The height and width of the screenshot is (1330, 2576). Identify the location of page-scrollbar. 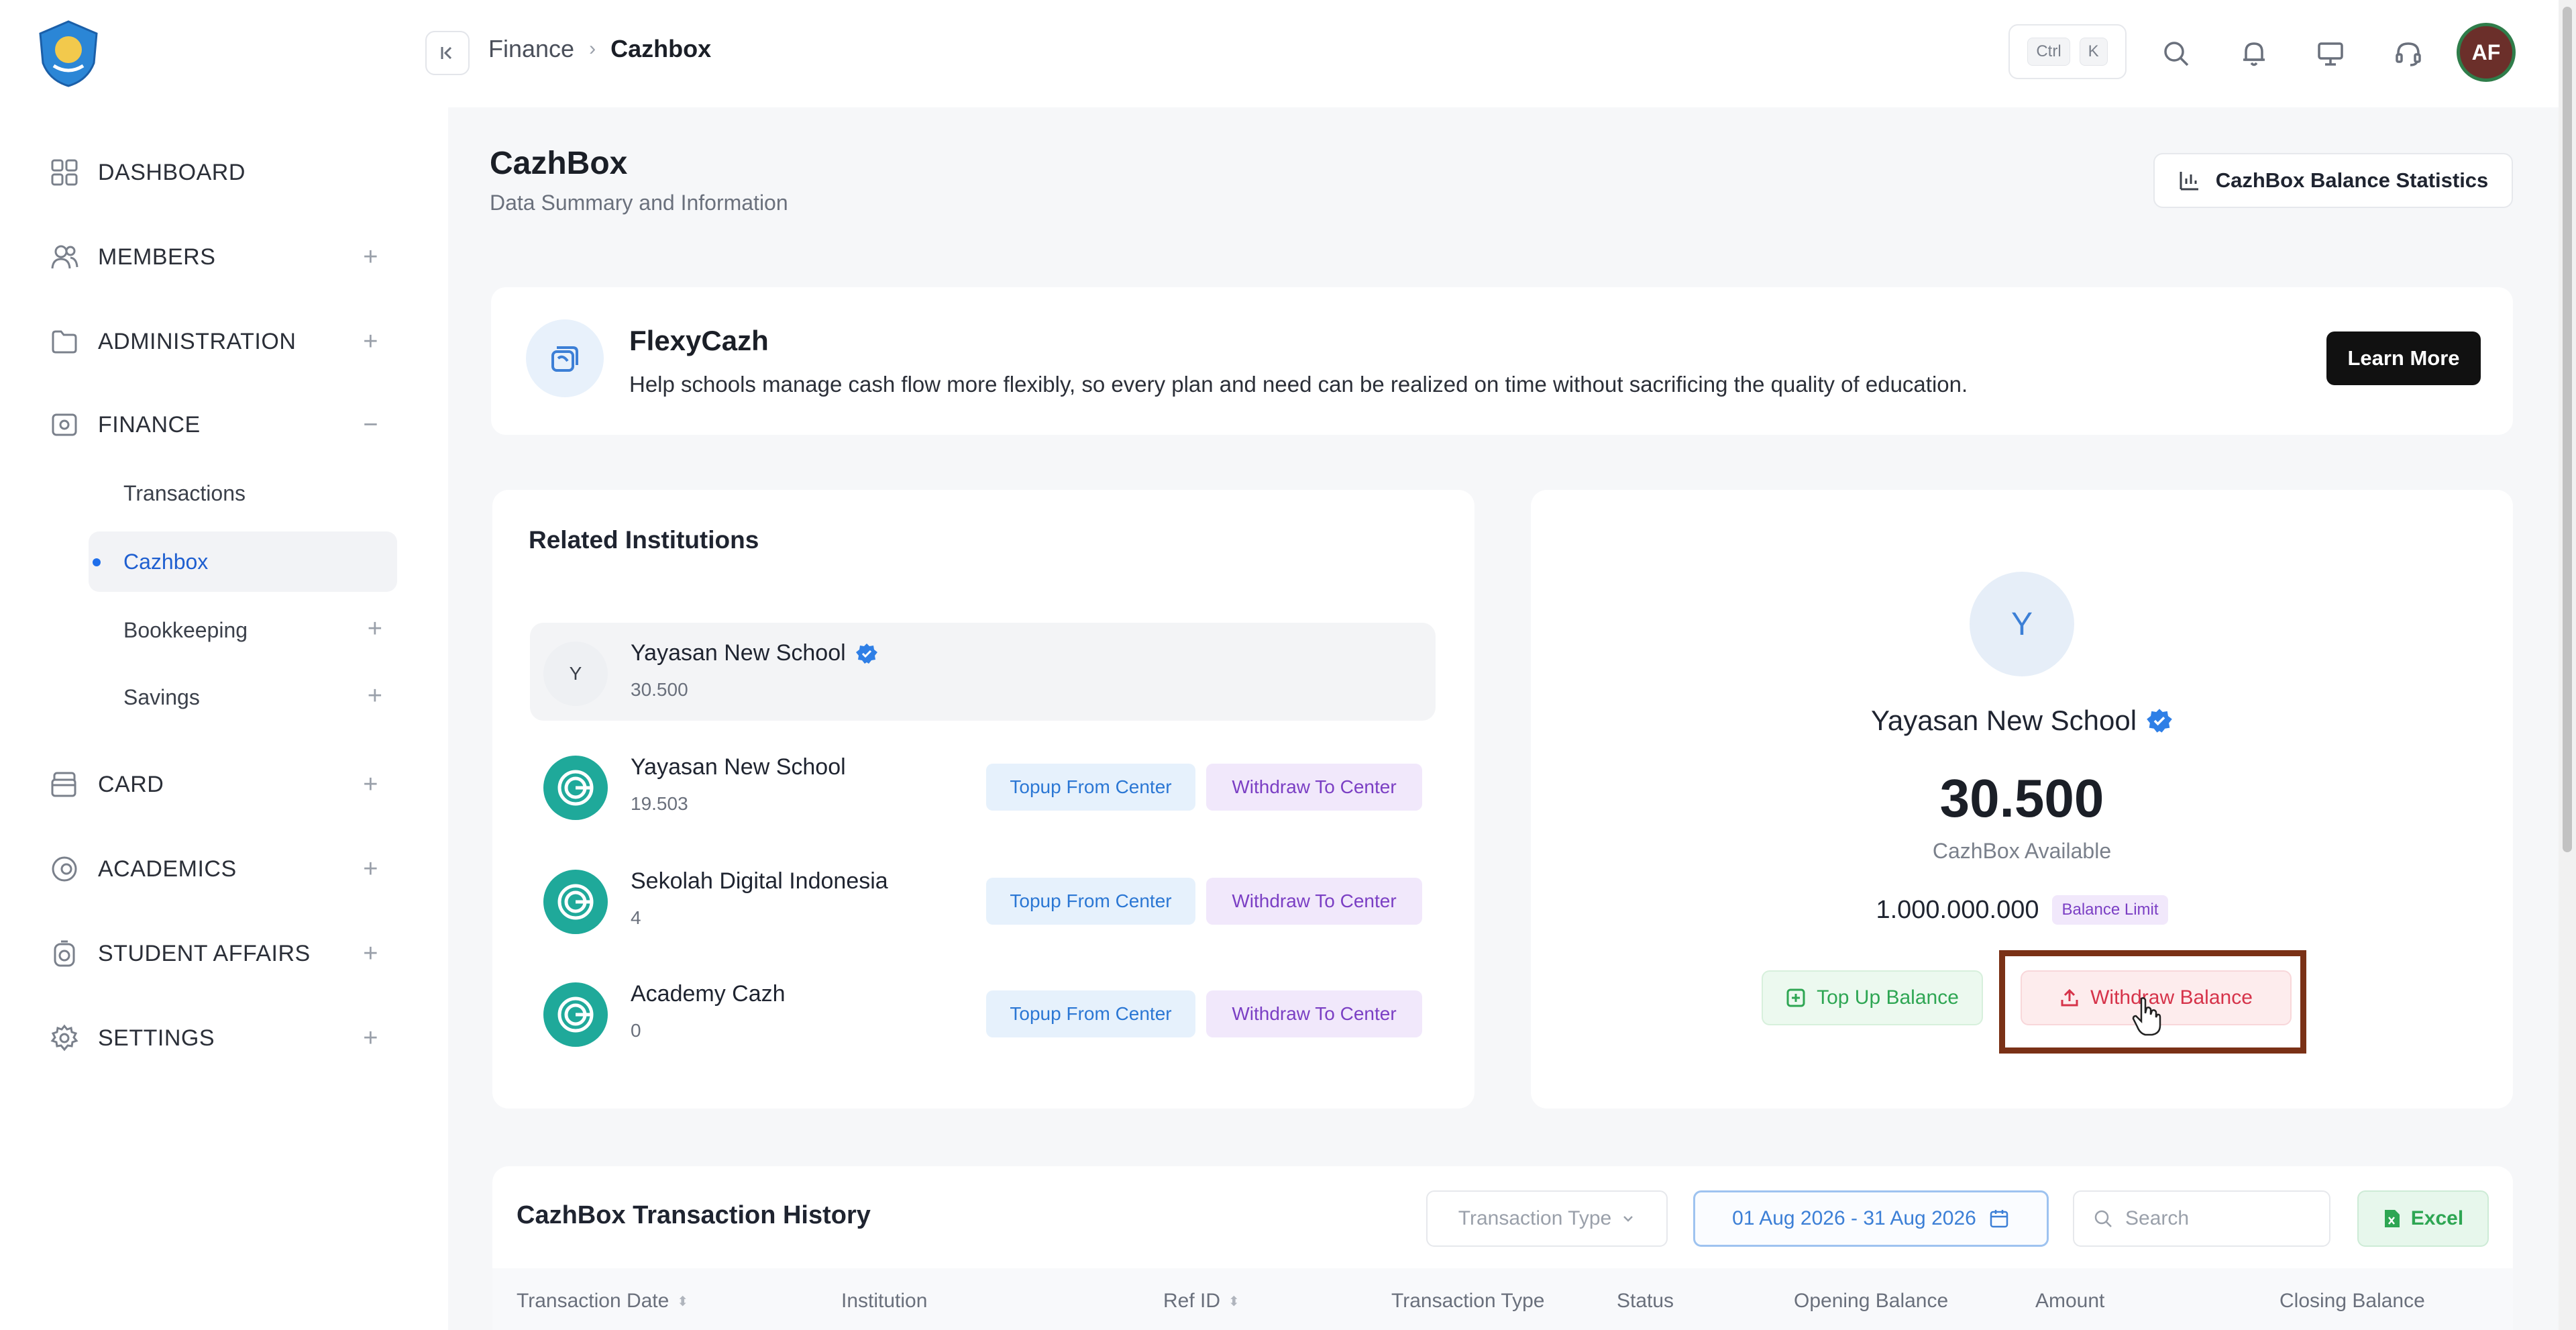
(2567, 665).